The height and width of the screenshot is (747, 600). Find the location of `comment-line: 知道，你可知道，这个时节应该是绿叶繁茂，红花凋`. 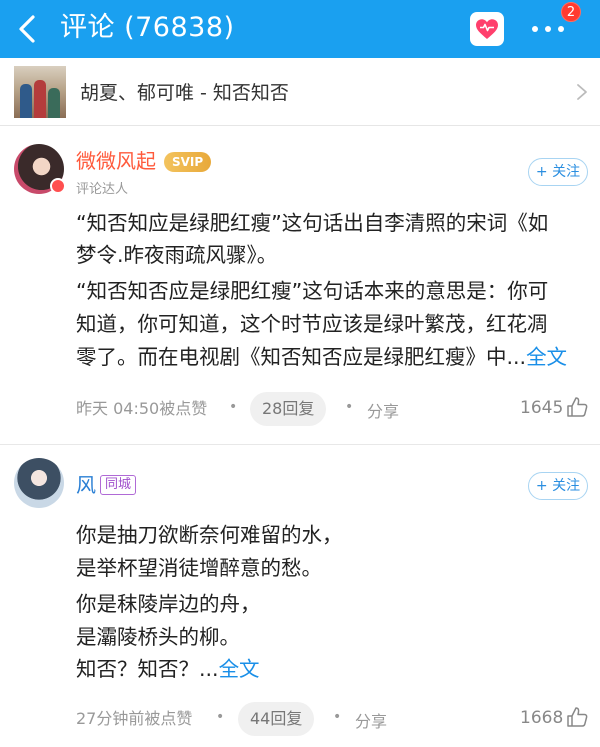

comment-line: 知道，你可知道，这个时节应该是绿叶繁茂，红花凋 is located at coordinates (312, 324).